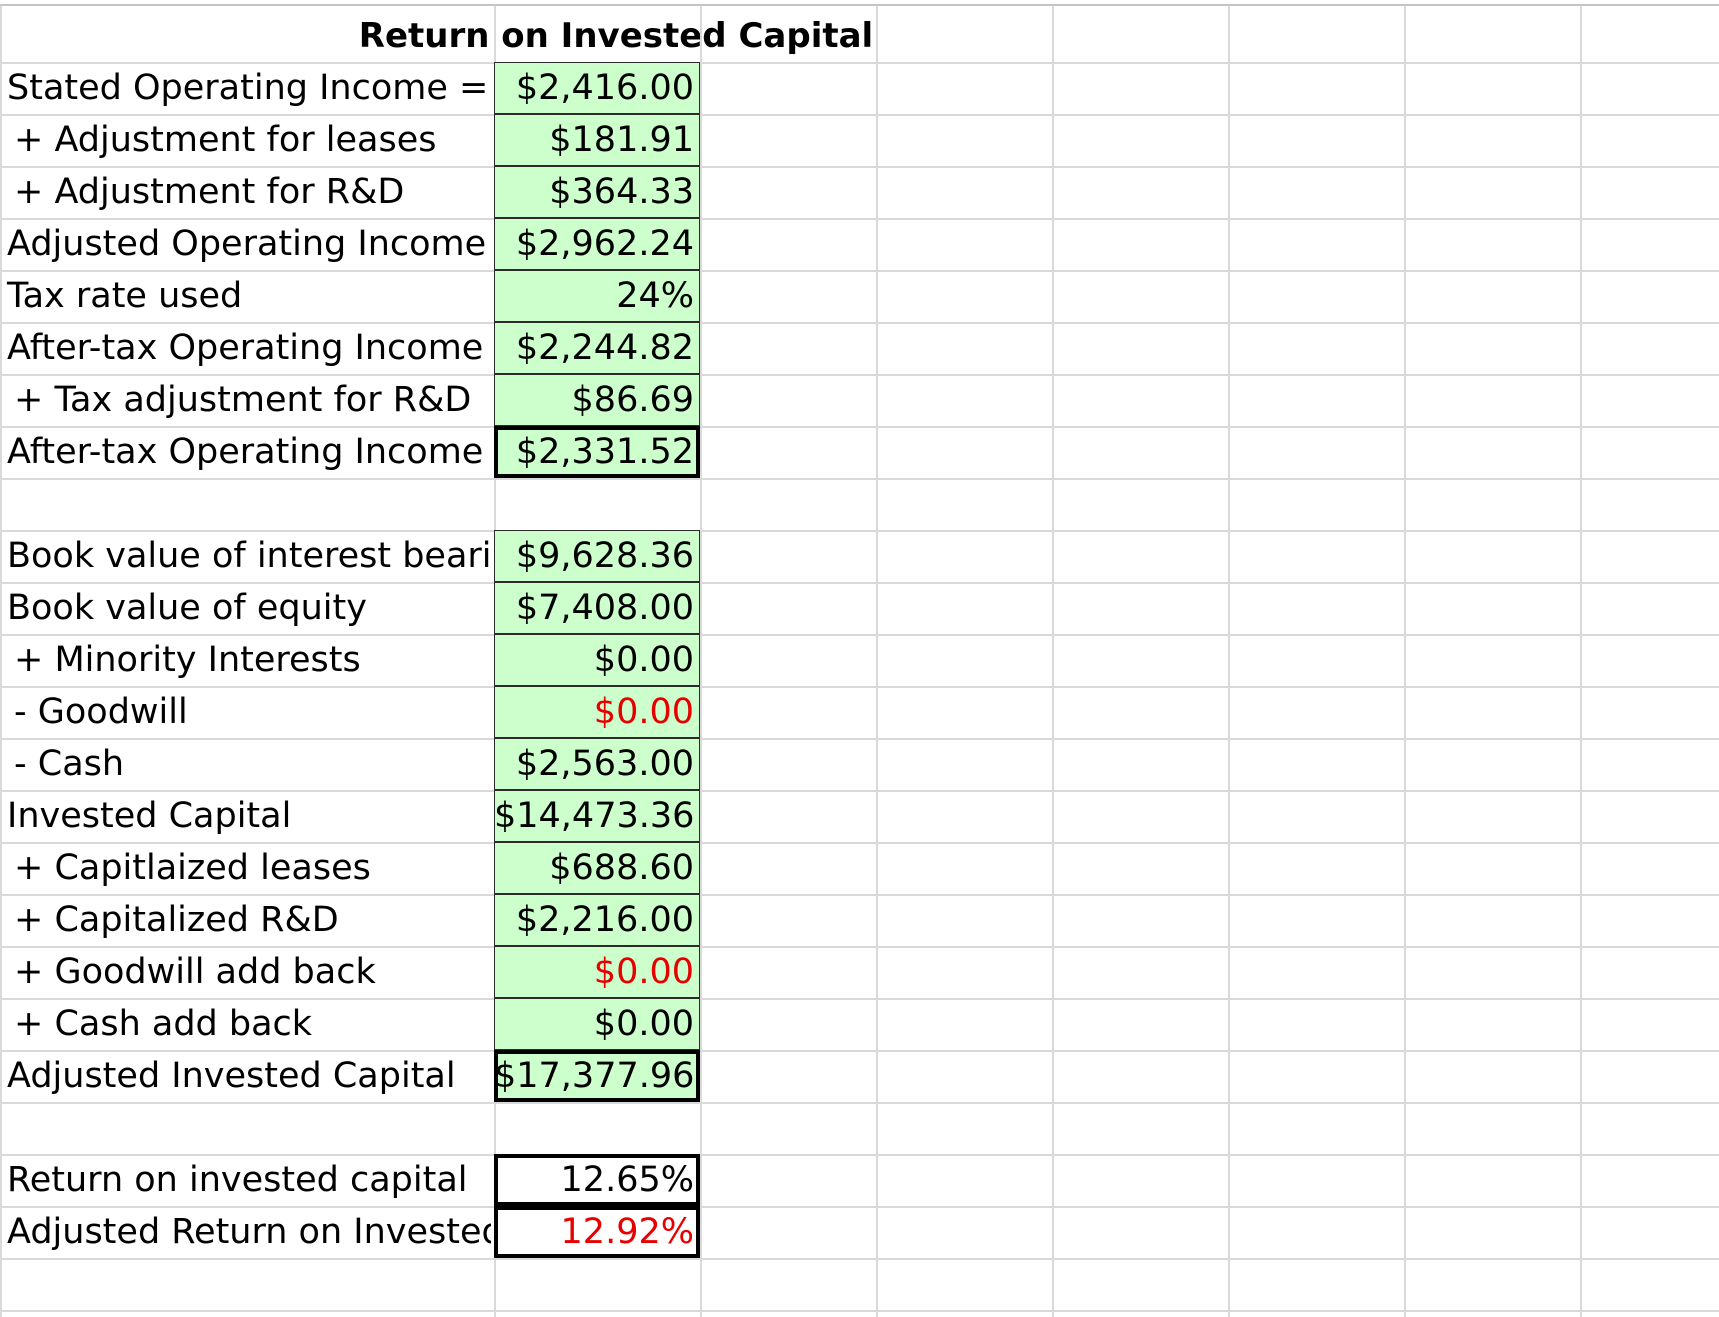  I want to click on value-adjusted-invested-capital: $17,377.96, so click(594, 1076).